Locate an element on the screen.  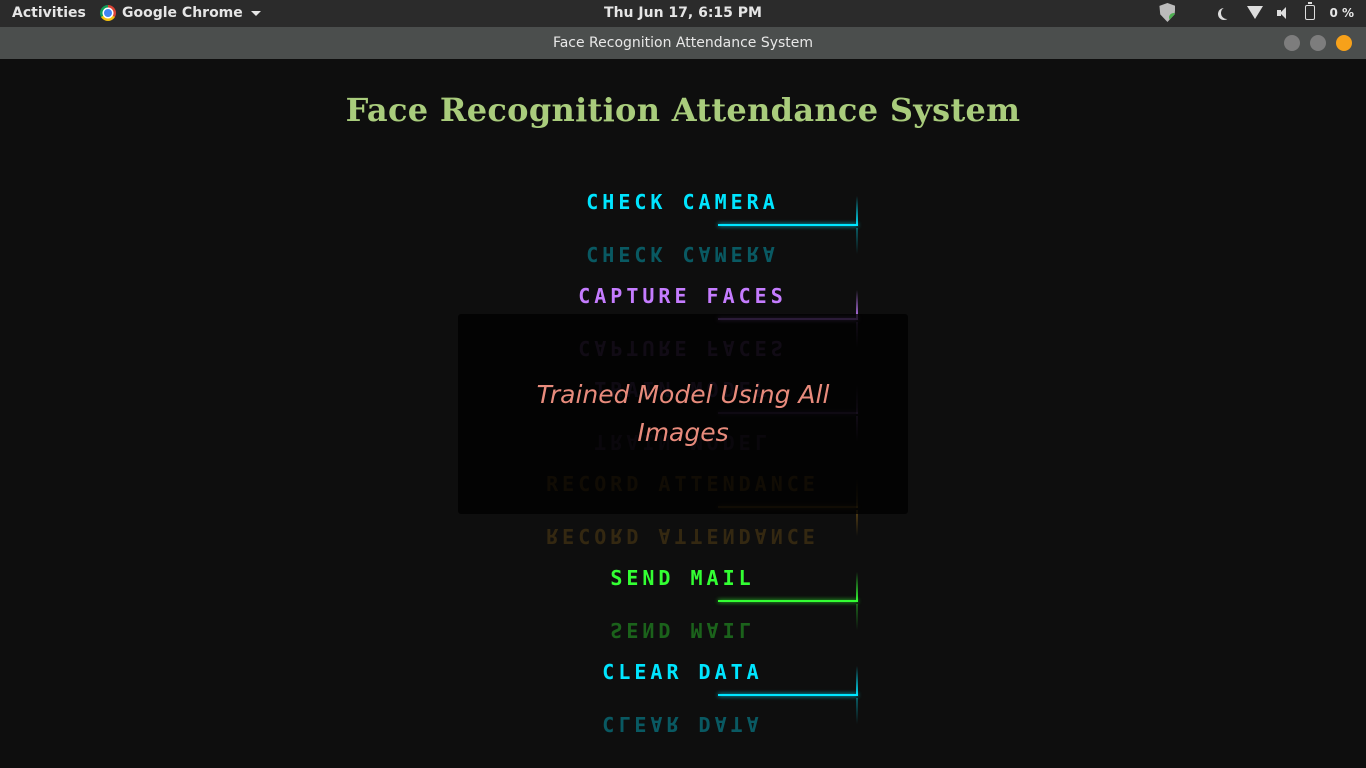
notification-dialog: Trained Model Using All Images is located at coordinates (683, 414).